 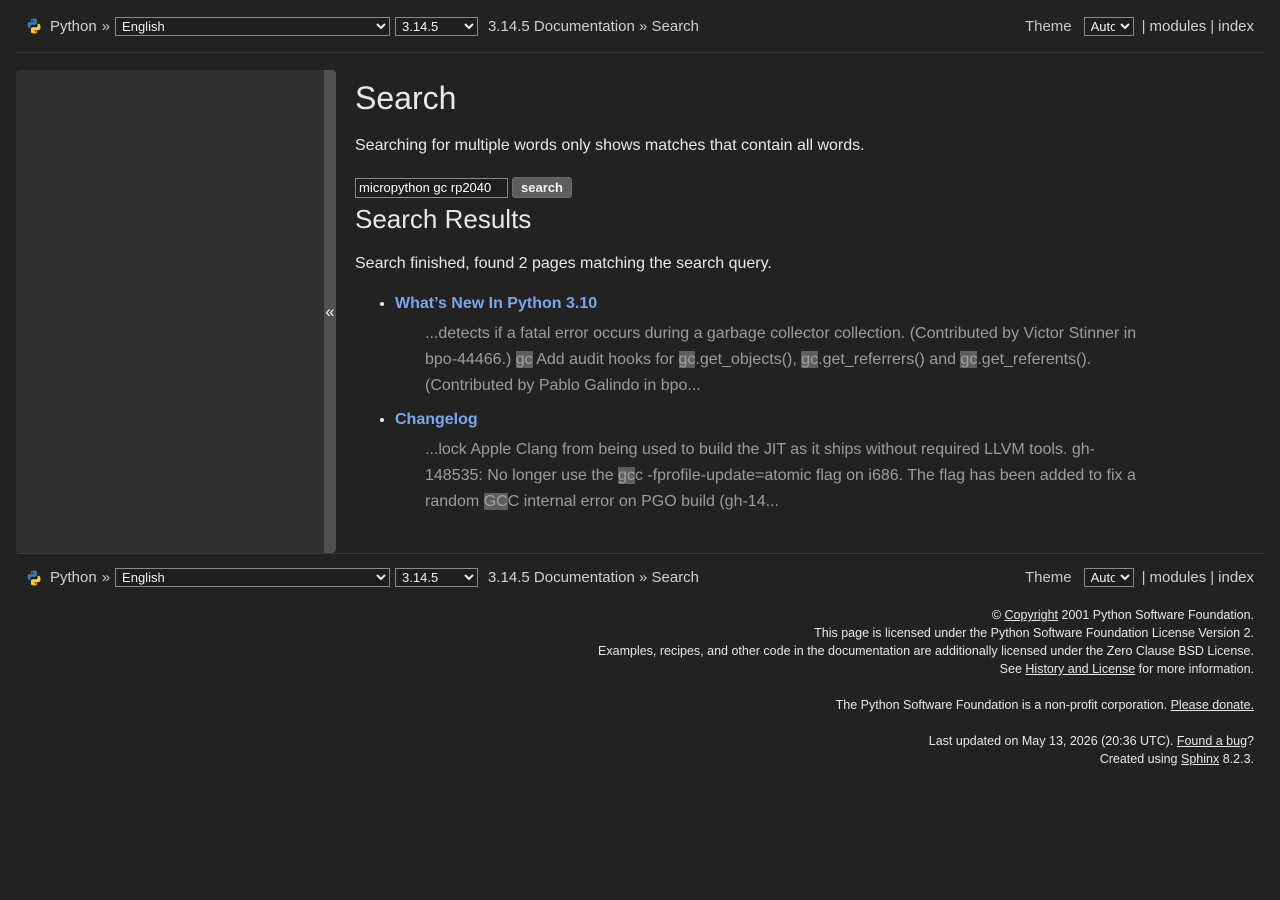 I want to click on context-text: Add audit hooks for, so click(x=605, y=359).